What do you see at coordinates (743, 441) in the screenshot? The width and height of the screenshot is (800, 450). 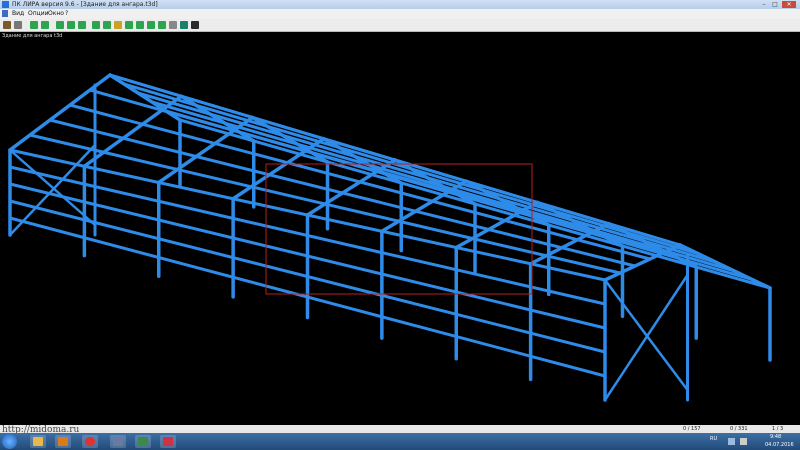 I see `volume-icon` at bounding box center [743, 441].